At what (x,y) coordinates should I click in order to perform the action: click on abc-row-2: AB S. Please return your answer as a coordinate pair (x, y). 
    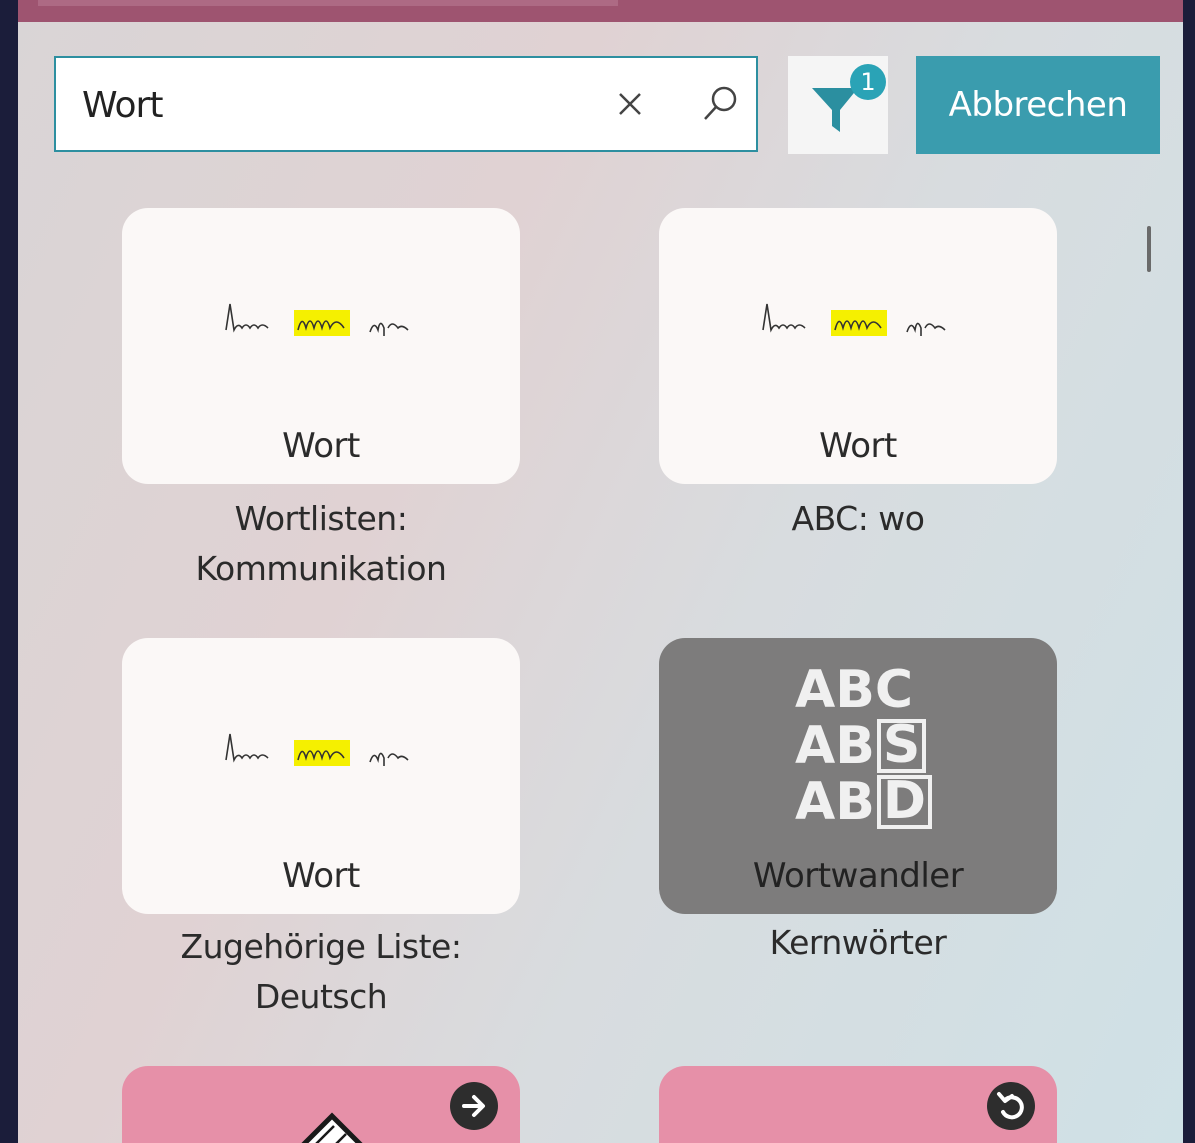
    Looking at the image, I should click on (865, 746).